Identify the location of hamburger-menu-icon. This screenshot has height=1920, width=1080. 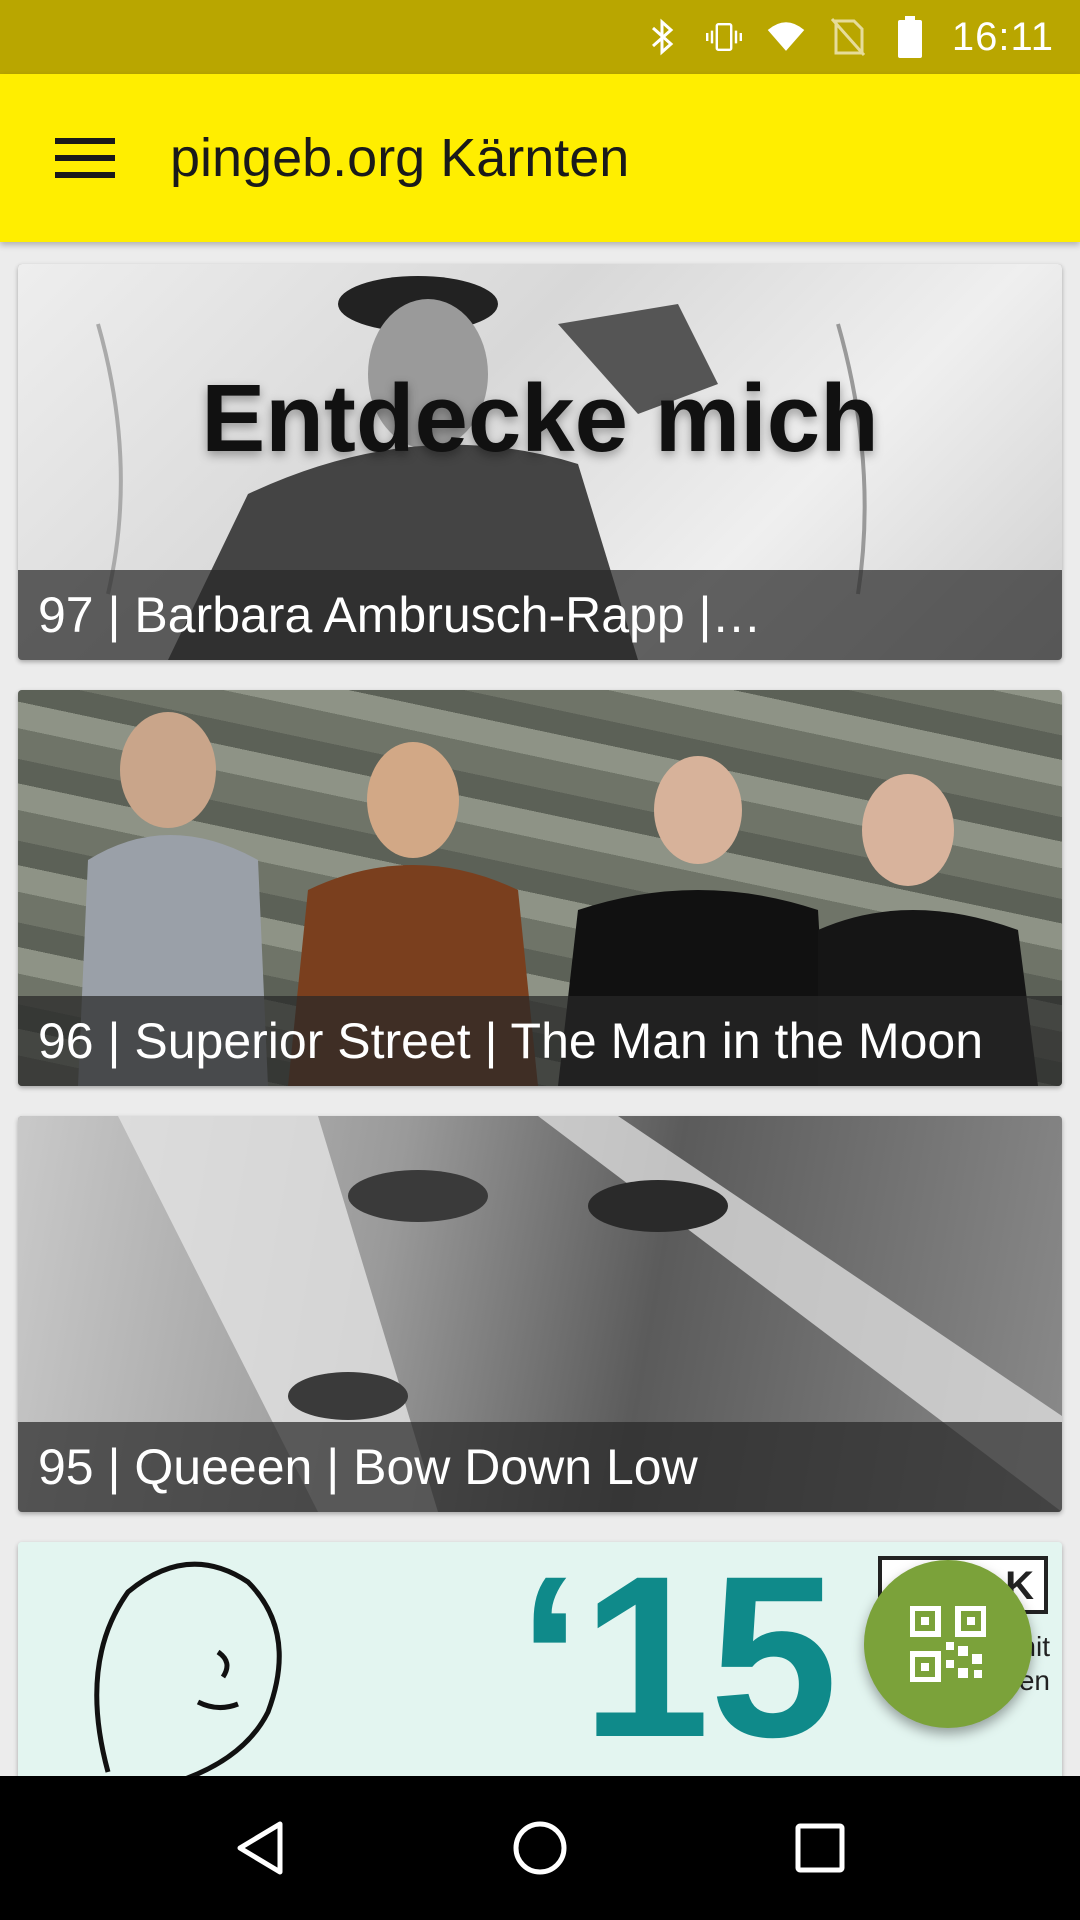
(85, 158).